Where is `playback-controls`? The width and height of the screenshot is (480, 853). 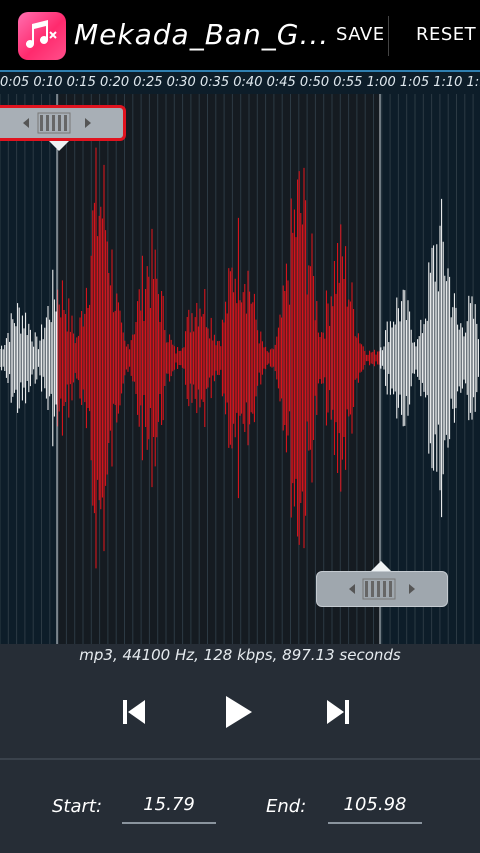
playback-controls is located at coordinates (240, 712).